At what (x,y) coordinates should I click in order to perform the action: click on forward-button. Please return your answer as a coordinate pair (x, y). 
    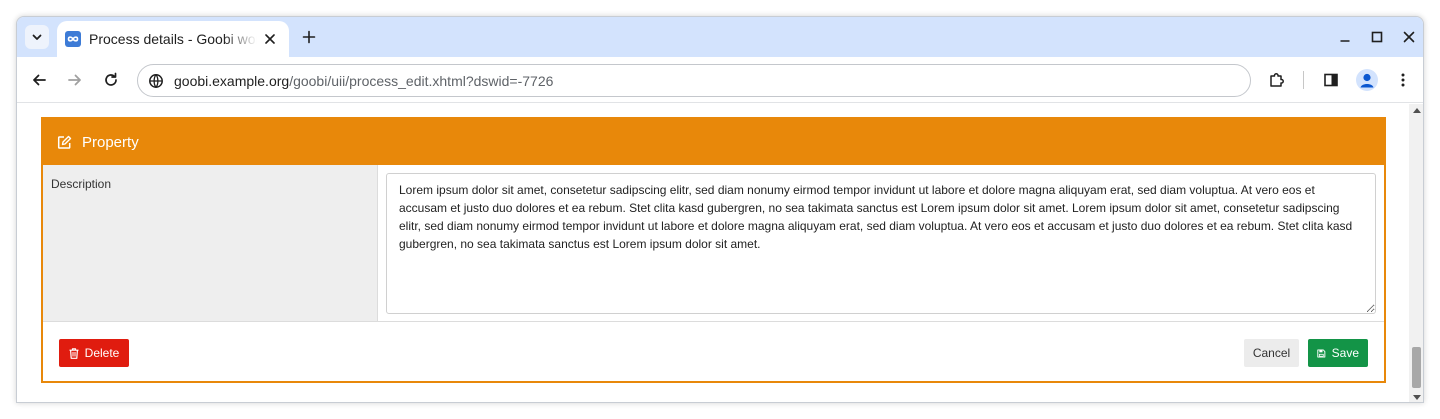
    Looking at the image, I should click on (75, 80).